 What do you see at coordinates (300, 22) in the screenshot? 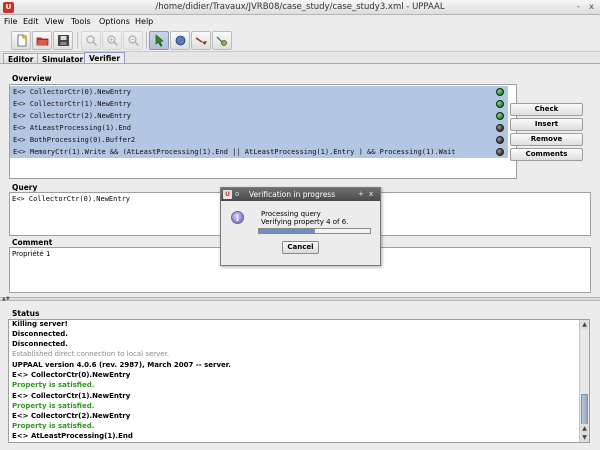
I see `menu-bar: File Edit View Tools Options Help` at bounding box center [300, 22].